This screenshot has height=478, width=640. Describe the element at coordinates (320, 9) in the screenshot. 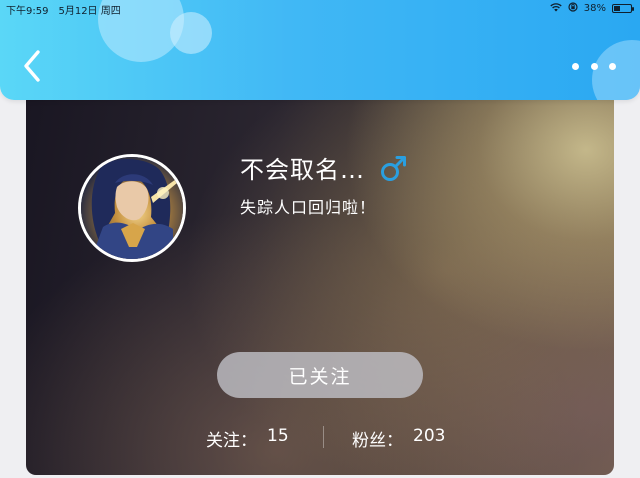

I see `status-bar: 下午9:59 5月12日 周四 38%` at that location.